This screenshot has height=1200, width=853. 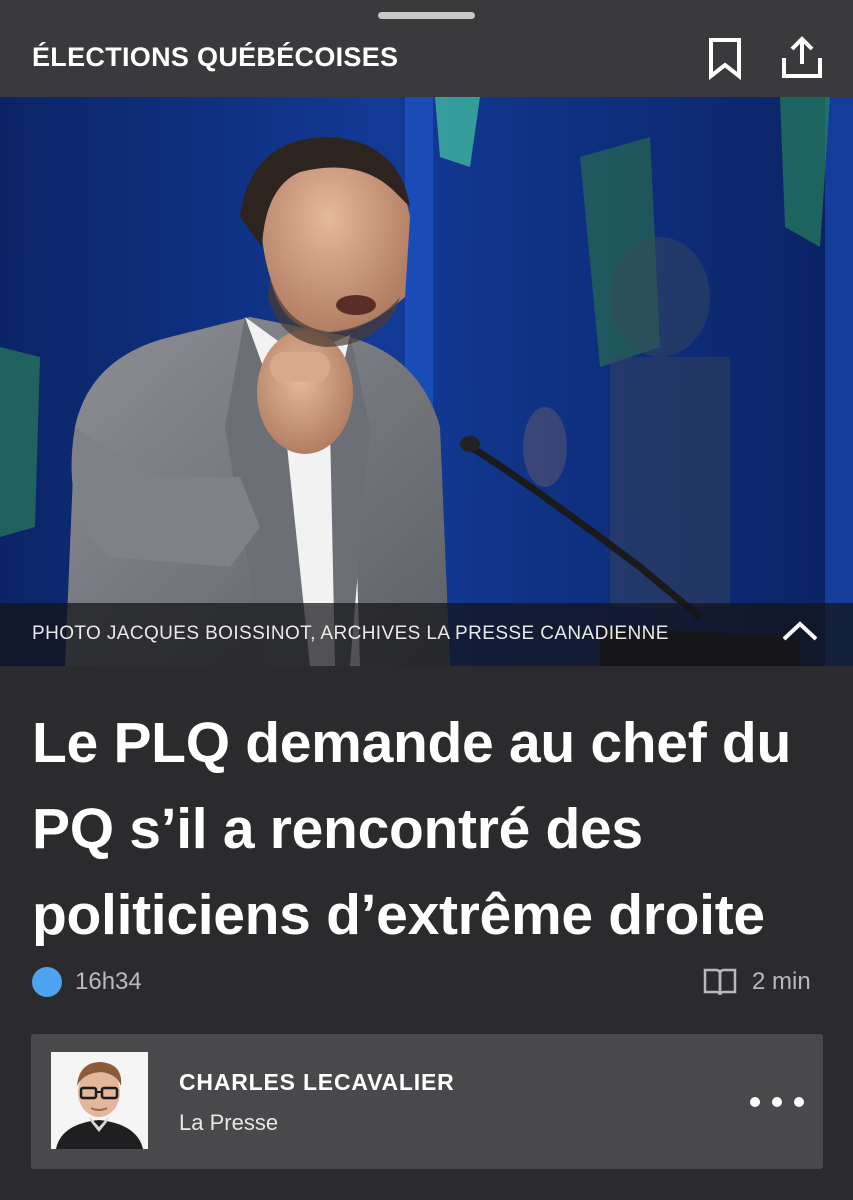 I want to click on headline-line: Le PLQ demande au chef du, so click(x=411, y=743).